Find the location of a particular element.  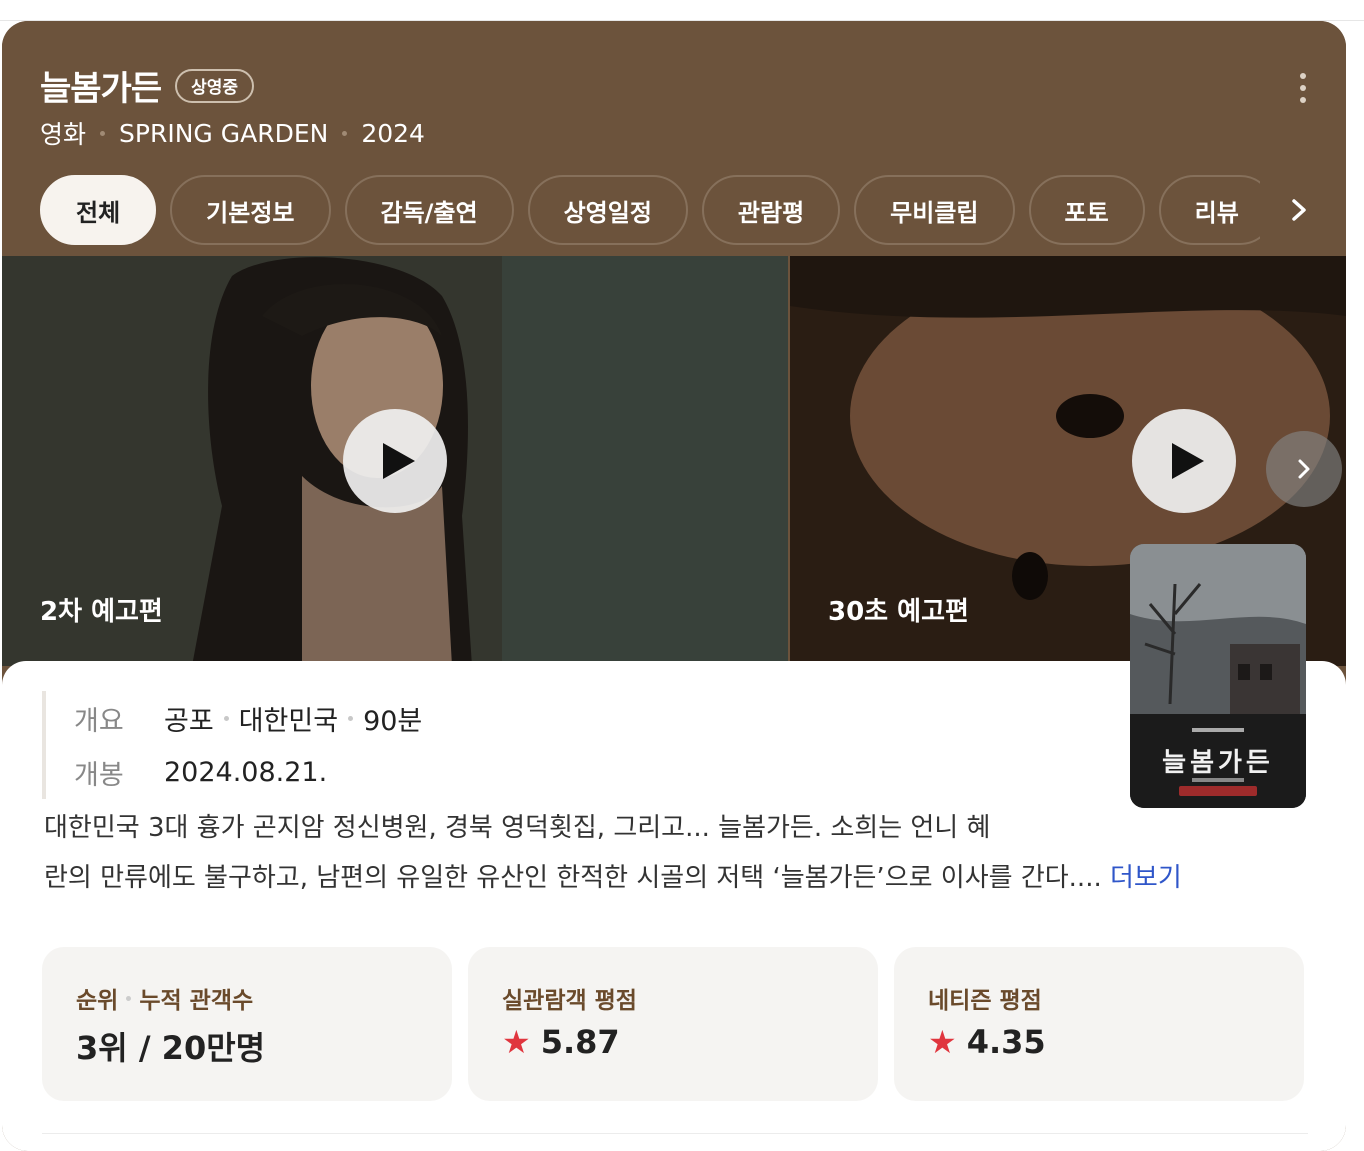

rank-label: 순위 is located at coordinates (97, 1001).